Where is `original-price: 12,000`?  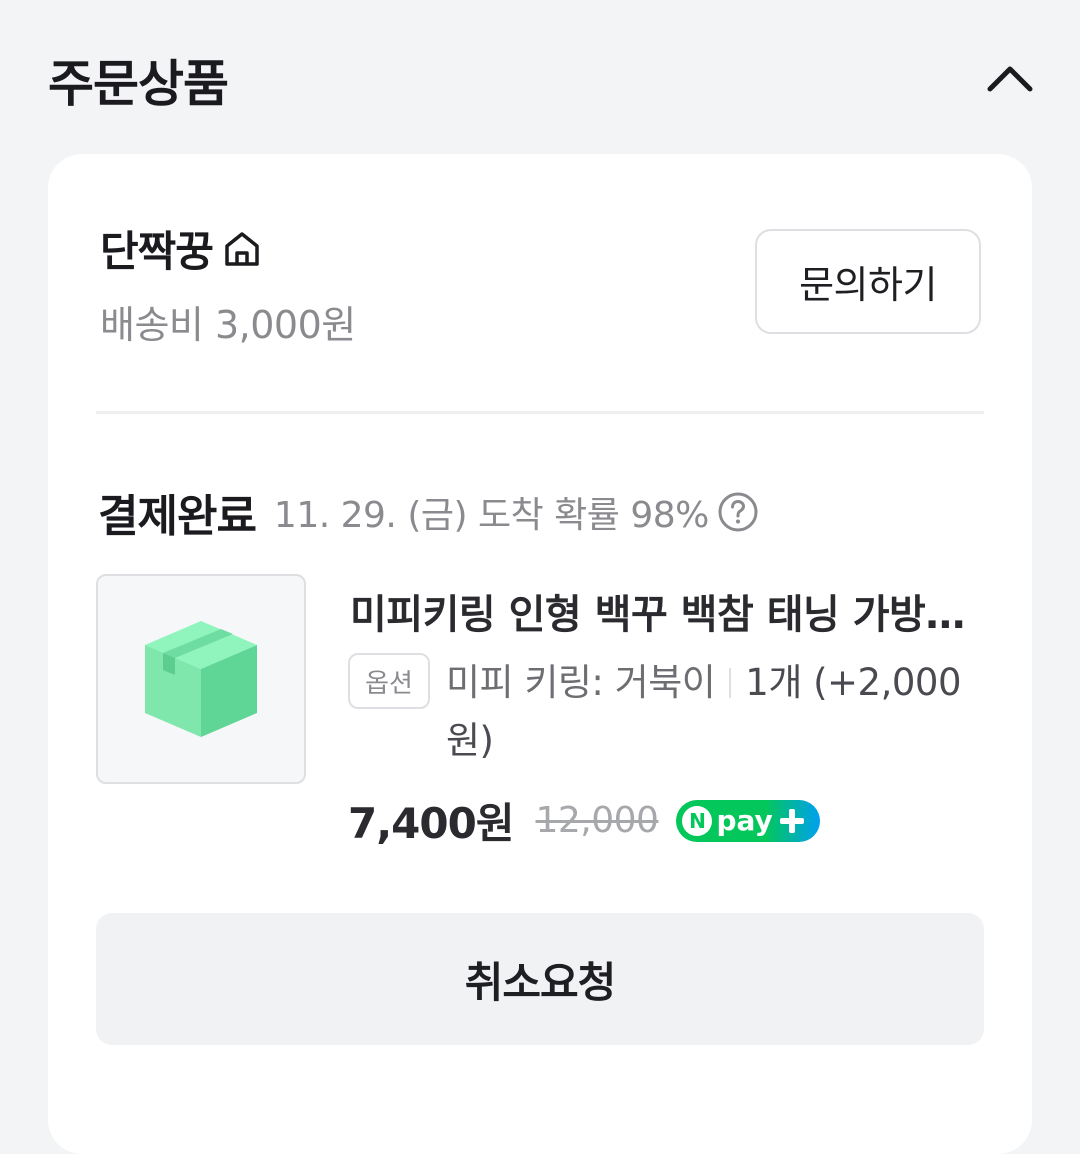 original-price: 12,000 is located at coordinates (597, 820).